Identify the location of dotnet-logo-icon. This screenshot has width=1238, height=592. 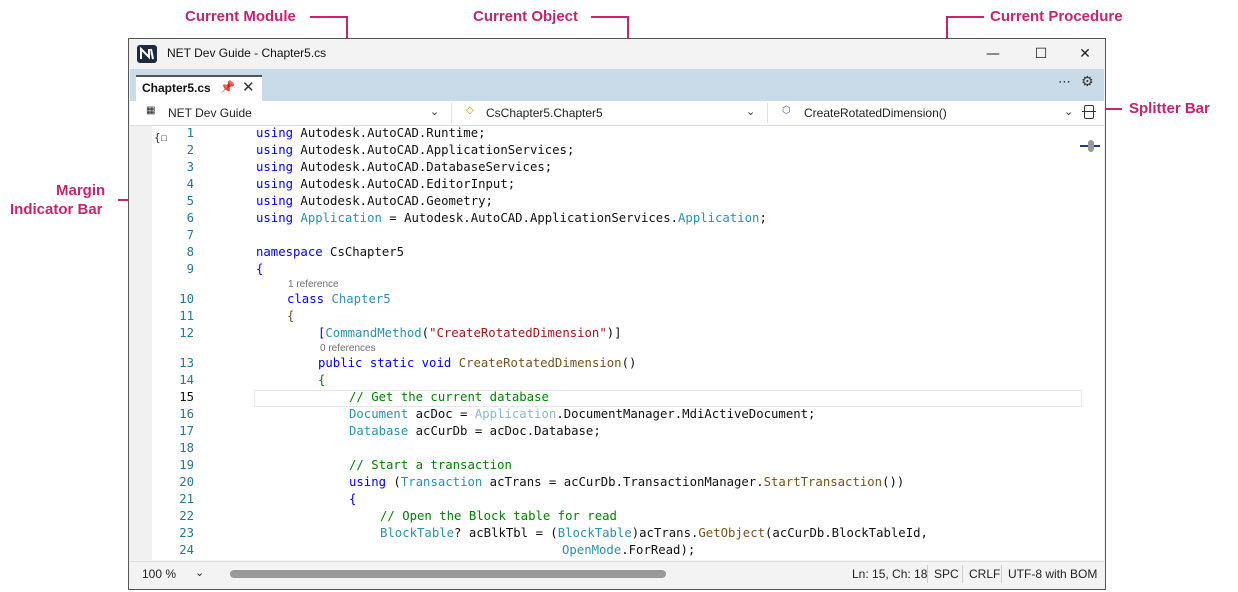
(147, 54).